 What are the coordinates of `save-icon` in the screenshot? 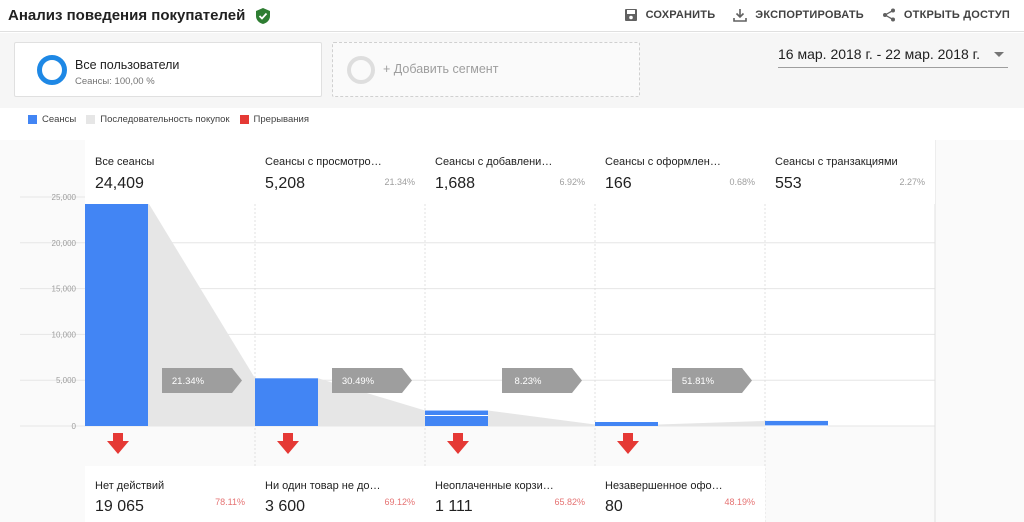 It's located at (630, 15).